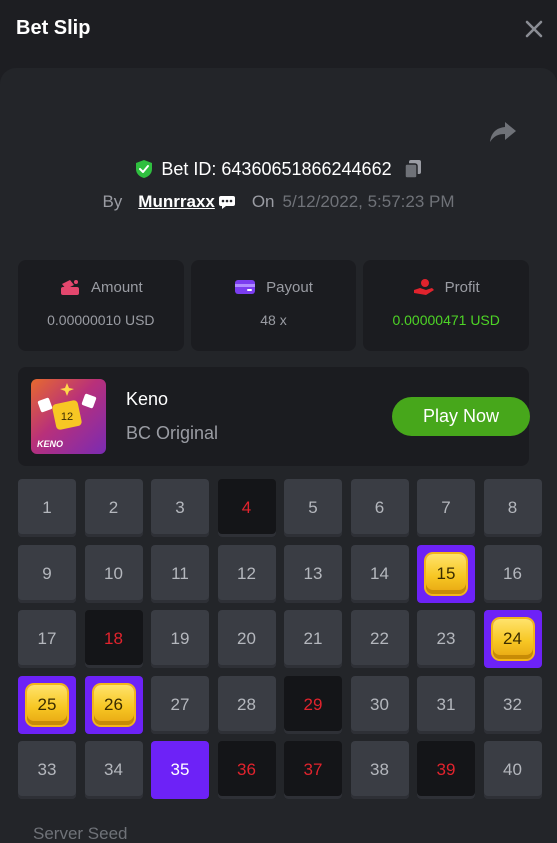  I want to click on keno-cell-4: 4, so click(246, 508).